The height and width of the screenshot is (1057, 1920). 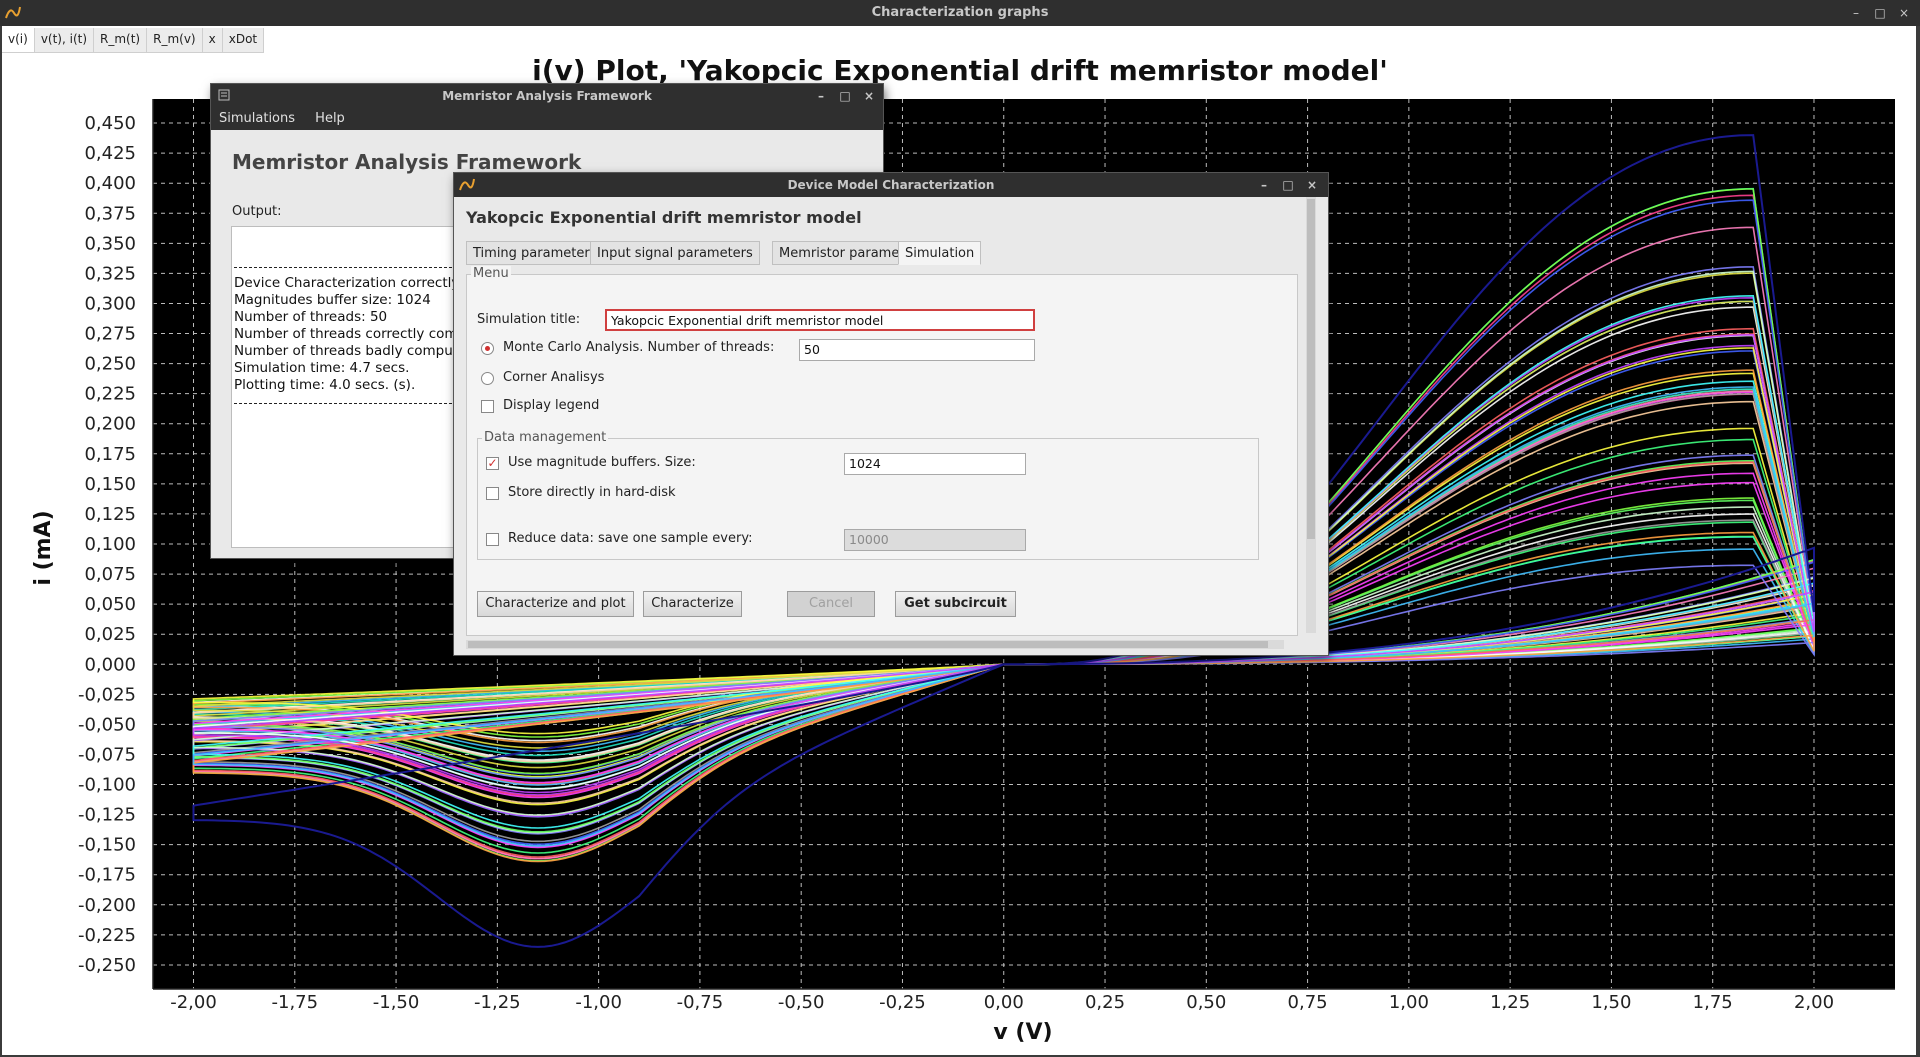 What do you see at coordinates (529, 319) in the screenshot?
I see `sim-title-label: Simulation title:` at bounding box center [529, 319].